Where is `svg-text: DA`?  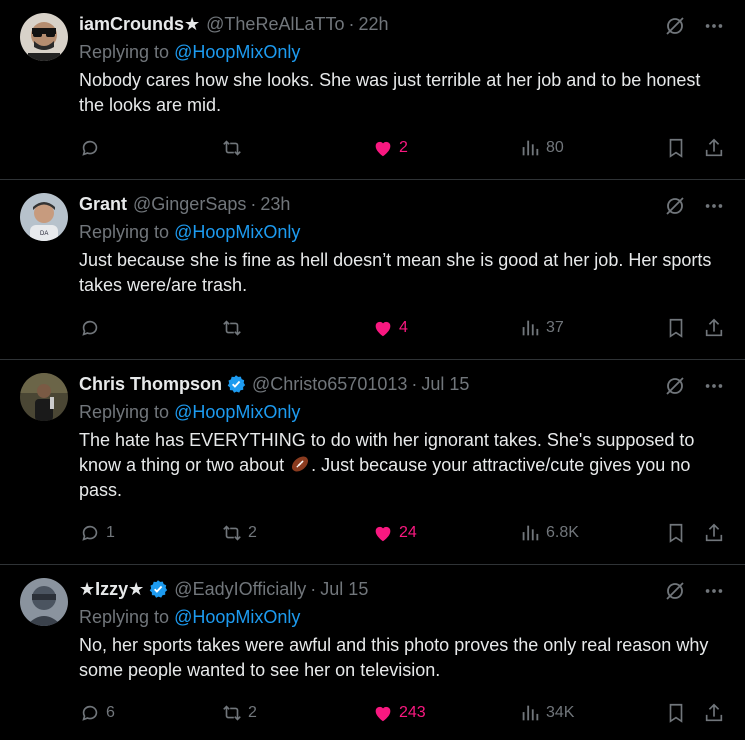
svg-text: DA is located at coordinates (44, 234).